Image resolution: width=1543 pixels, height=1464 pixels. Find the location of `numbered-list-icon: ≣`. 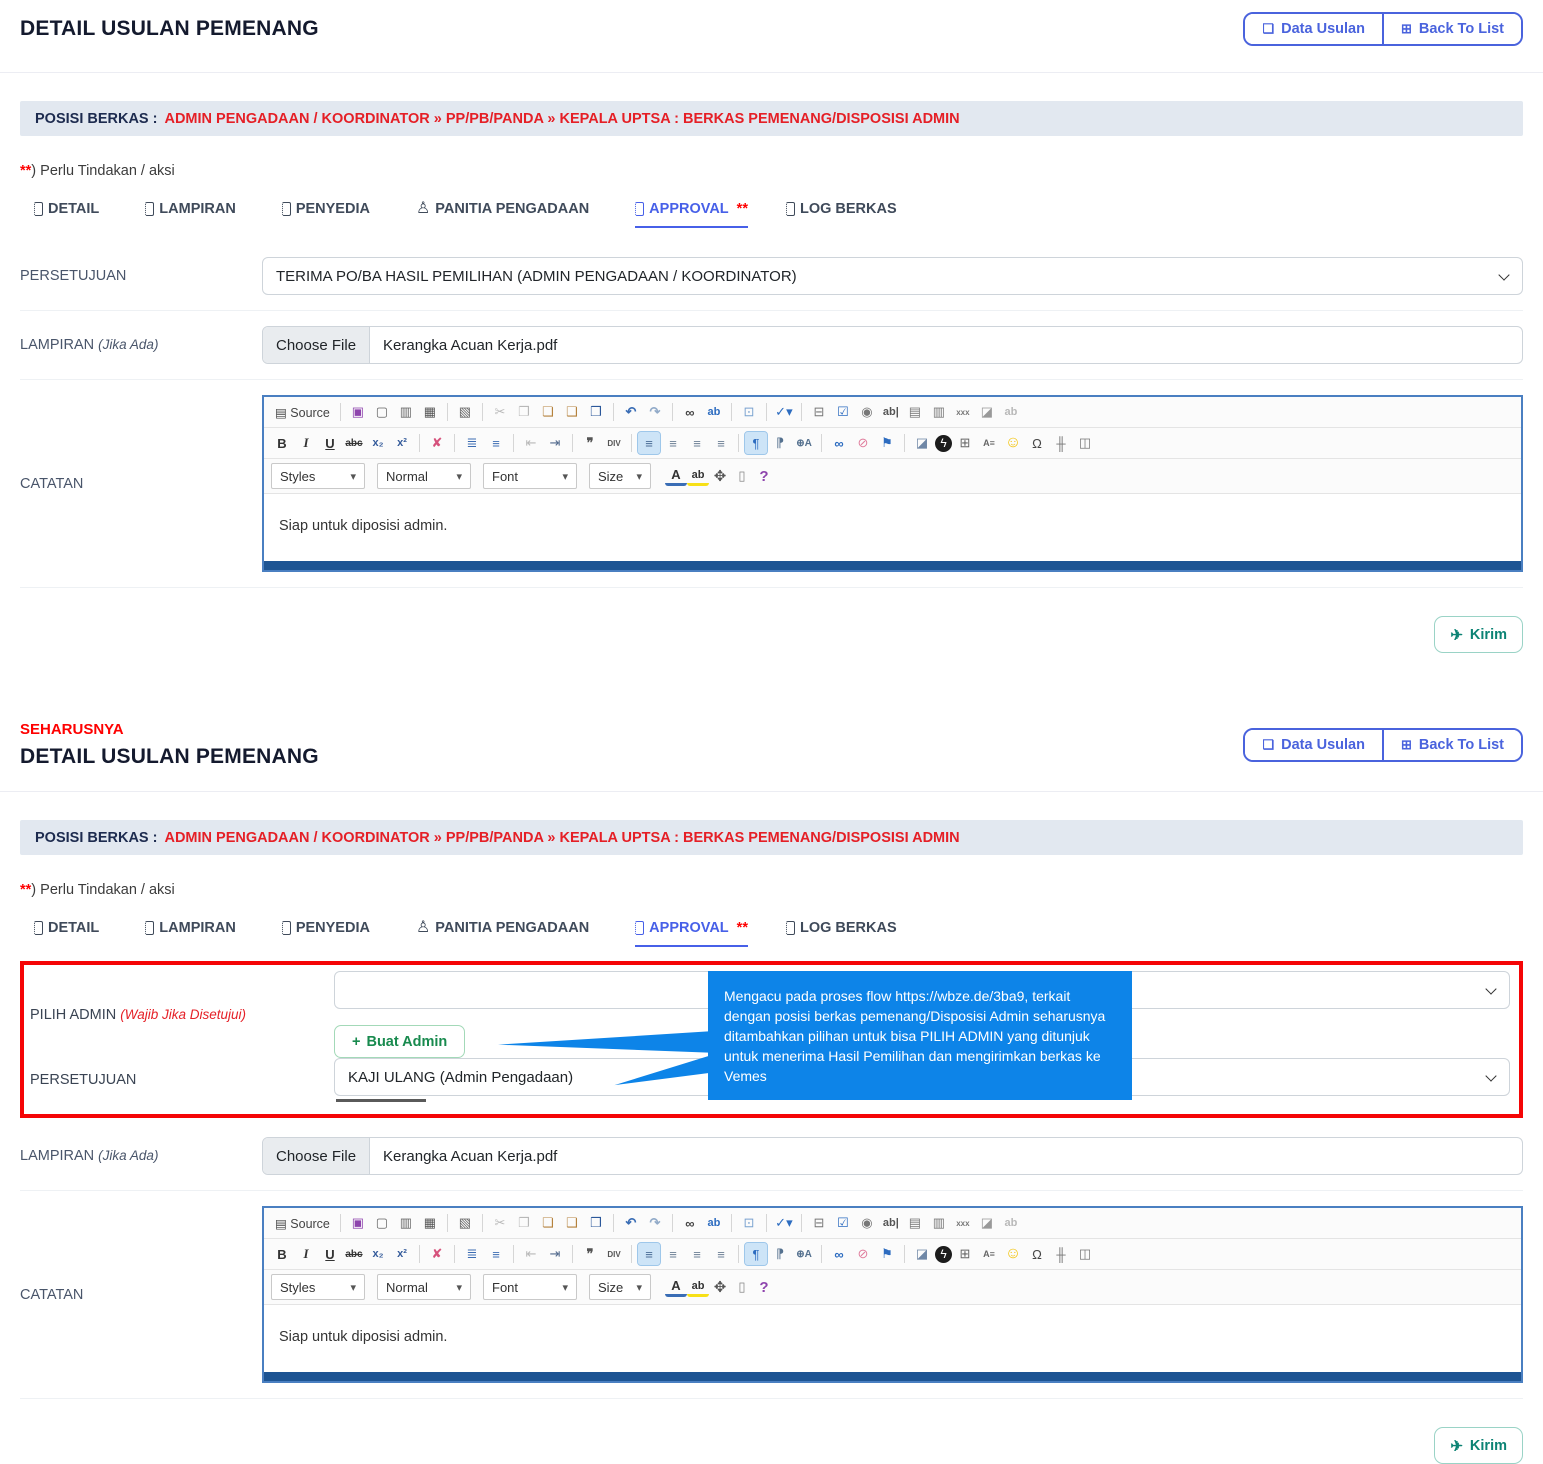

numbered-list-icon: ≣ is located at coordinates (472, 1254).